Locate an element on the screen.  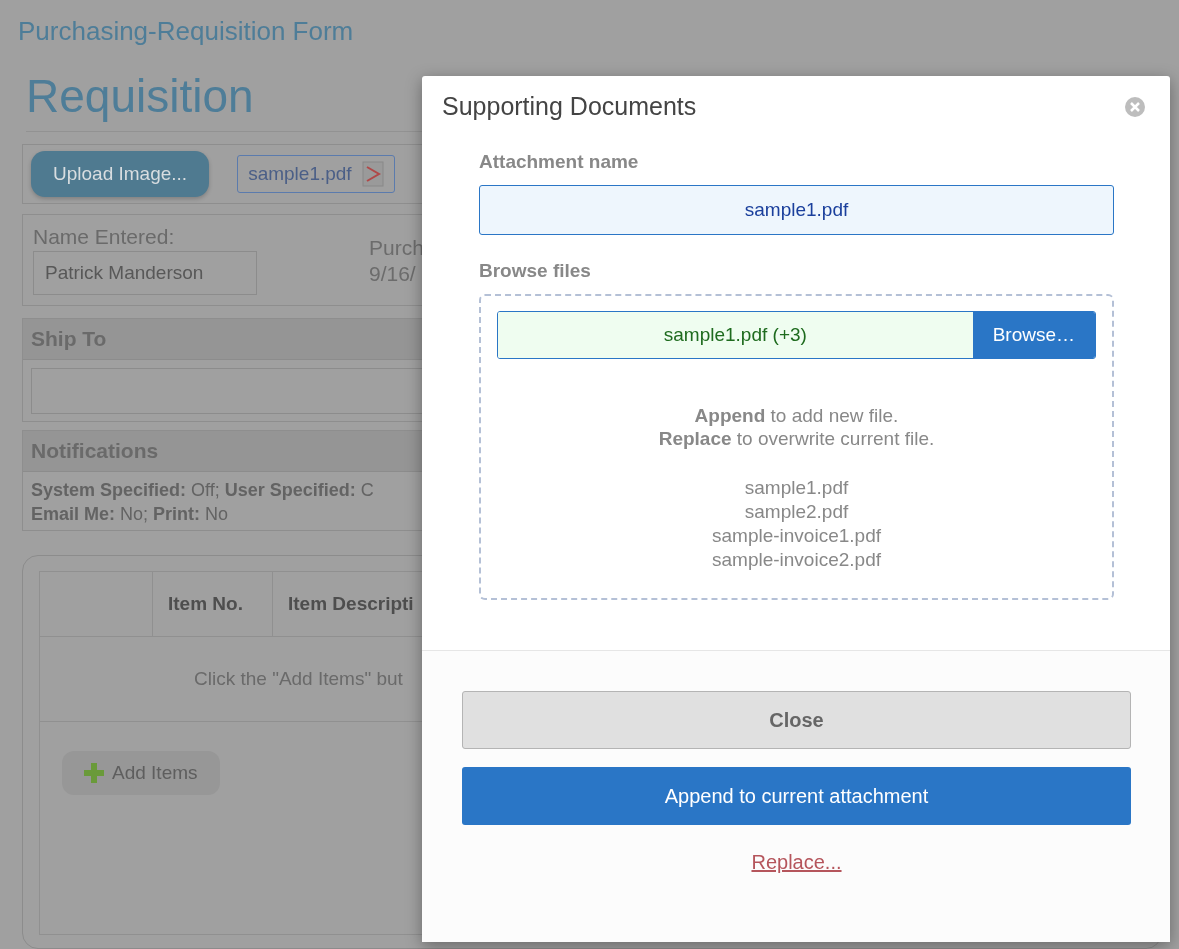
notification-text: System Specified: Off; User Specified: C is located at coordinates (202, 490).